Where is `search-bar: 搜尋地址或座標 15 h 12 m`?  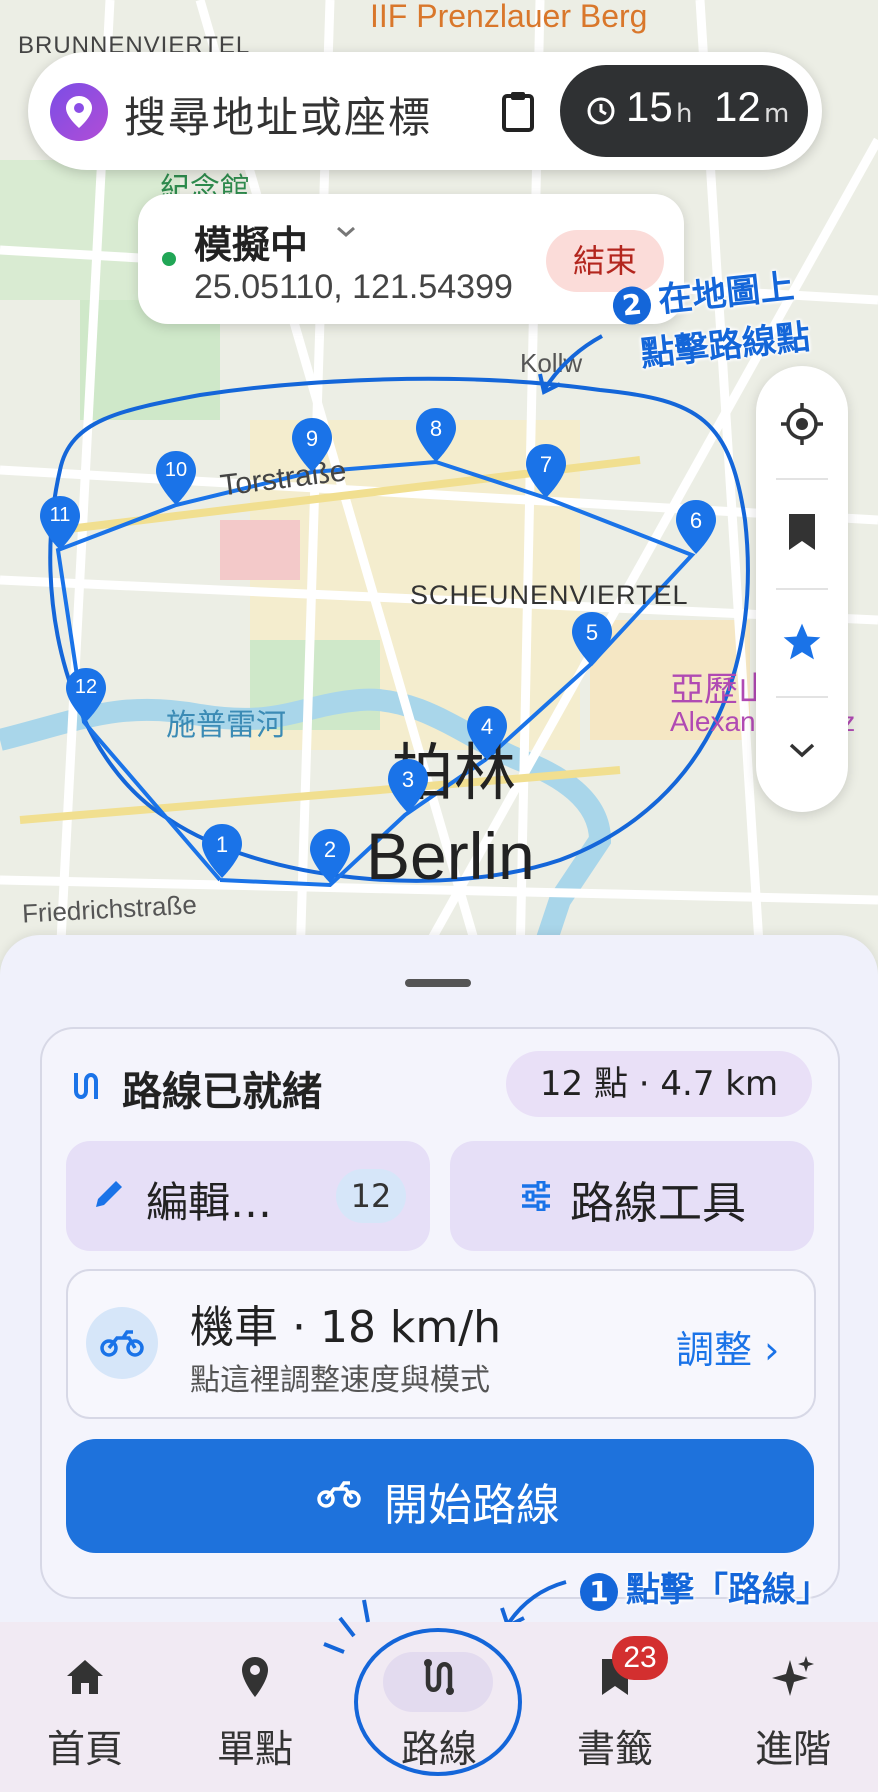
search-bar: 搜尋地址或座標 15 h 12 m is located at coordinates (425, 111).